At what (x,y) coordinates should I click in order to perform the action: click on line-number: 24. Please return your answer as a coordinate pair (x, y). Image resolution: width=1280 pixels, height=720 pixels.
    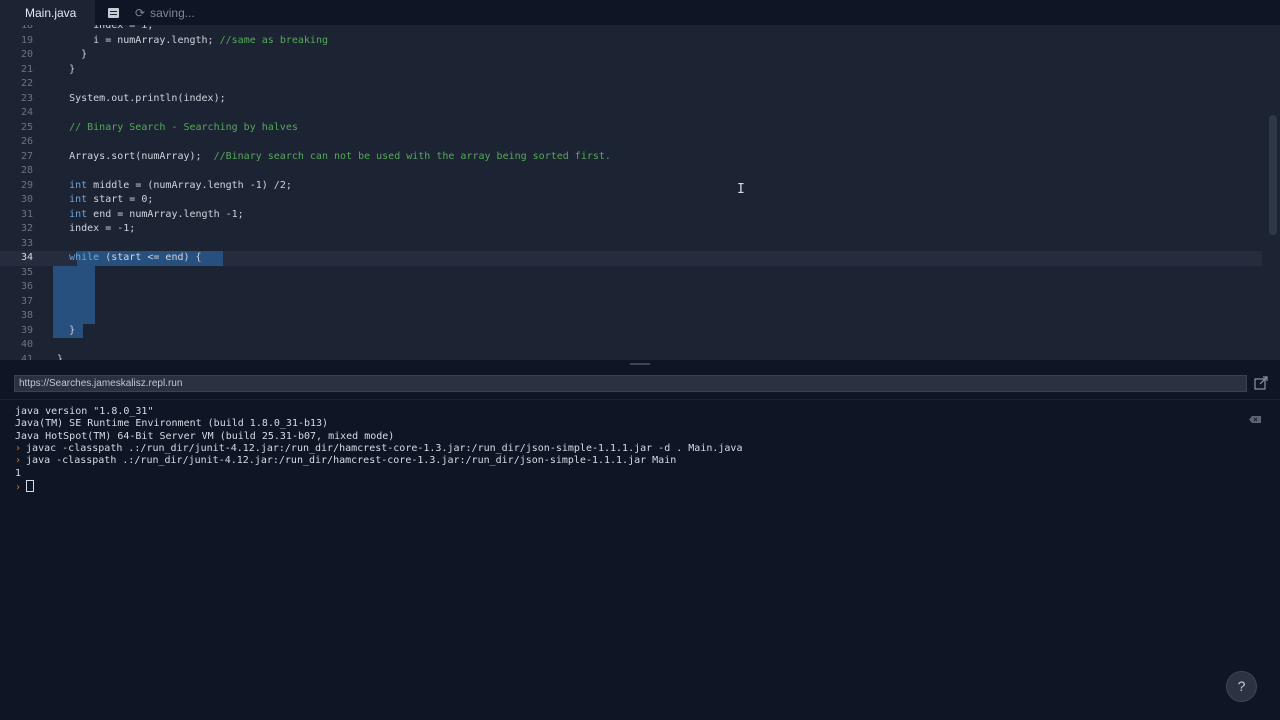
    Looking at the image, I should click on (26, 112).